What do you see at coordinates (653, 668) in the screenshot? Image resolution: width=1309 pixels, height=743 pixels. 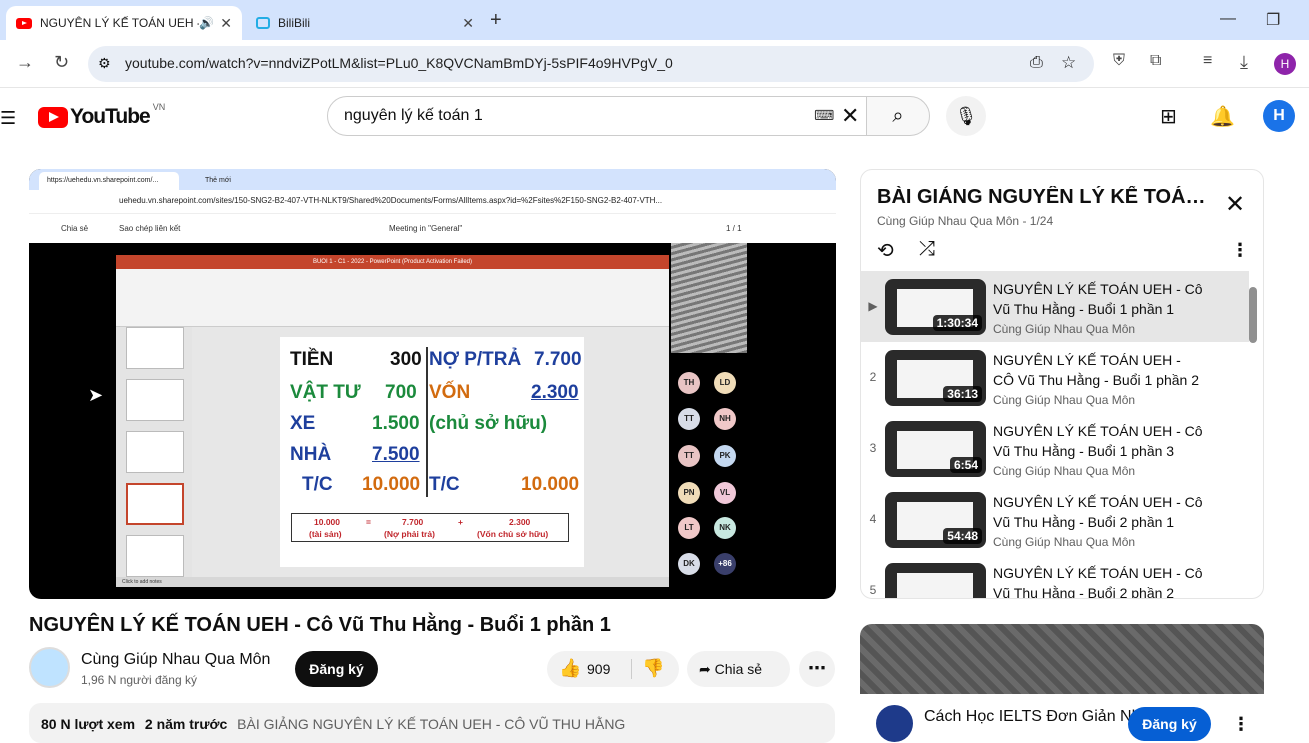 I see `dislike-icon: 👎` at bounding box center [653, 668].